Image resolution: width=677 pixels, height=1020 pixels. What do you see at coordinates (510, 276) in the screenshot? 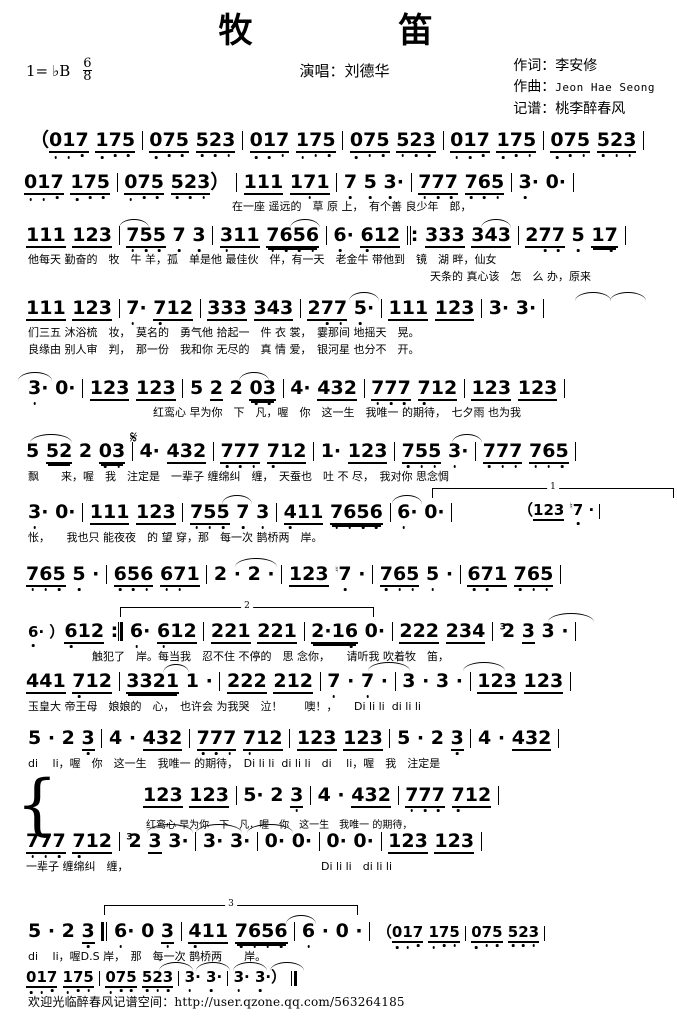
I see `lyrics-verse-1b: 天条的 真心该 怎 么 办，原来` at bounding box center [510, 276].